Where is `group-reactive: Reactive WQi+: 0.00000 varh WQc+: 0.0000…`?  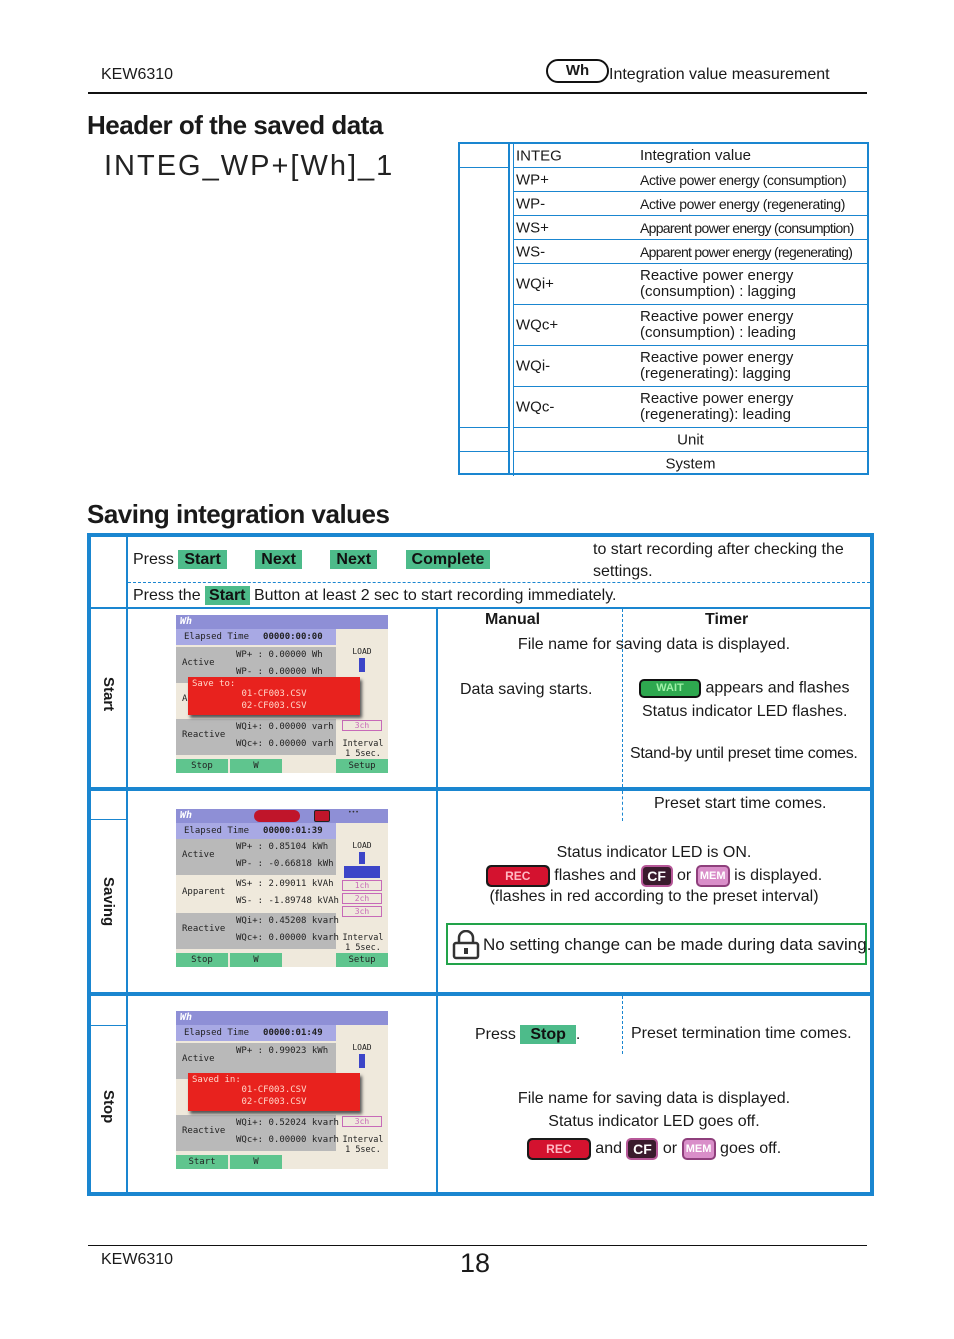 group-reactive: Reactive WQi+: 0.00000 varh WQc+: 0.0000… is located at coordinates (256, 737).